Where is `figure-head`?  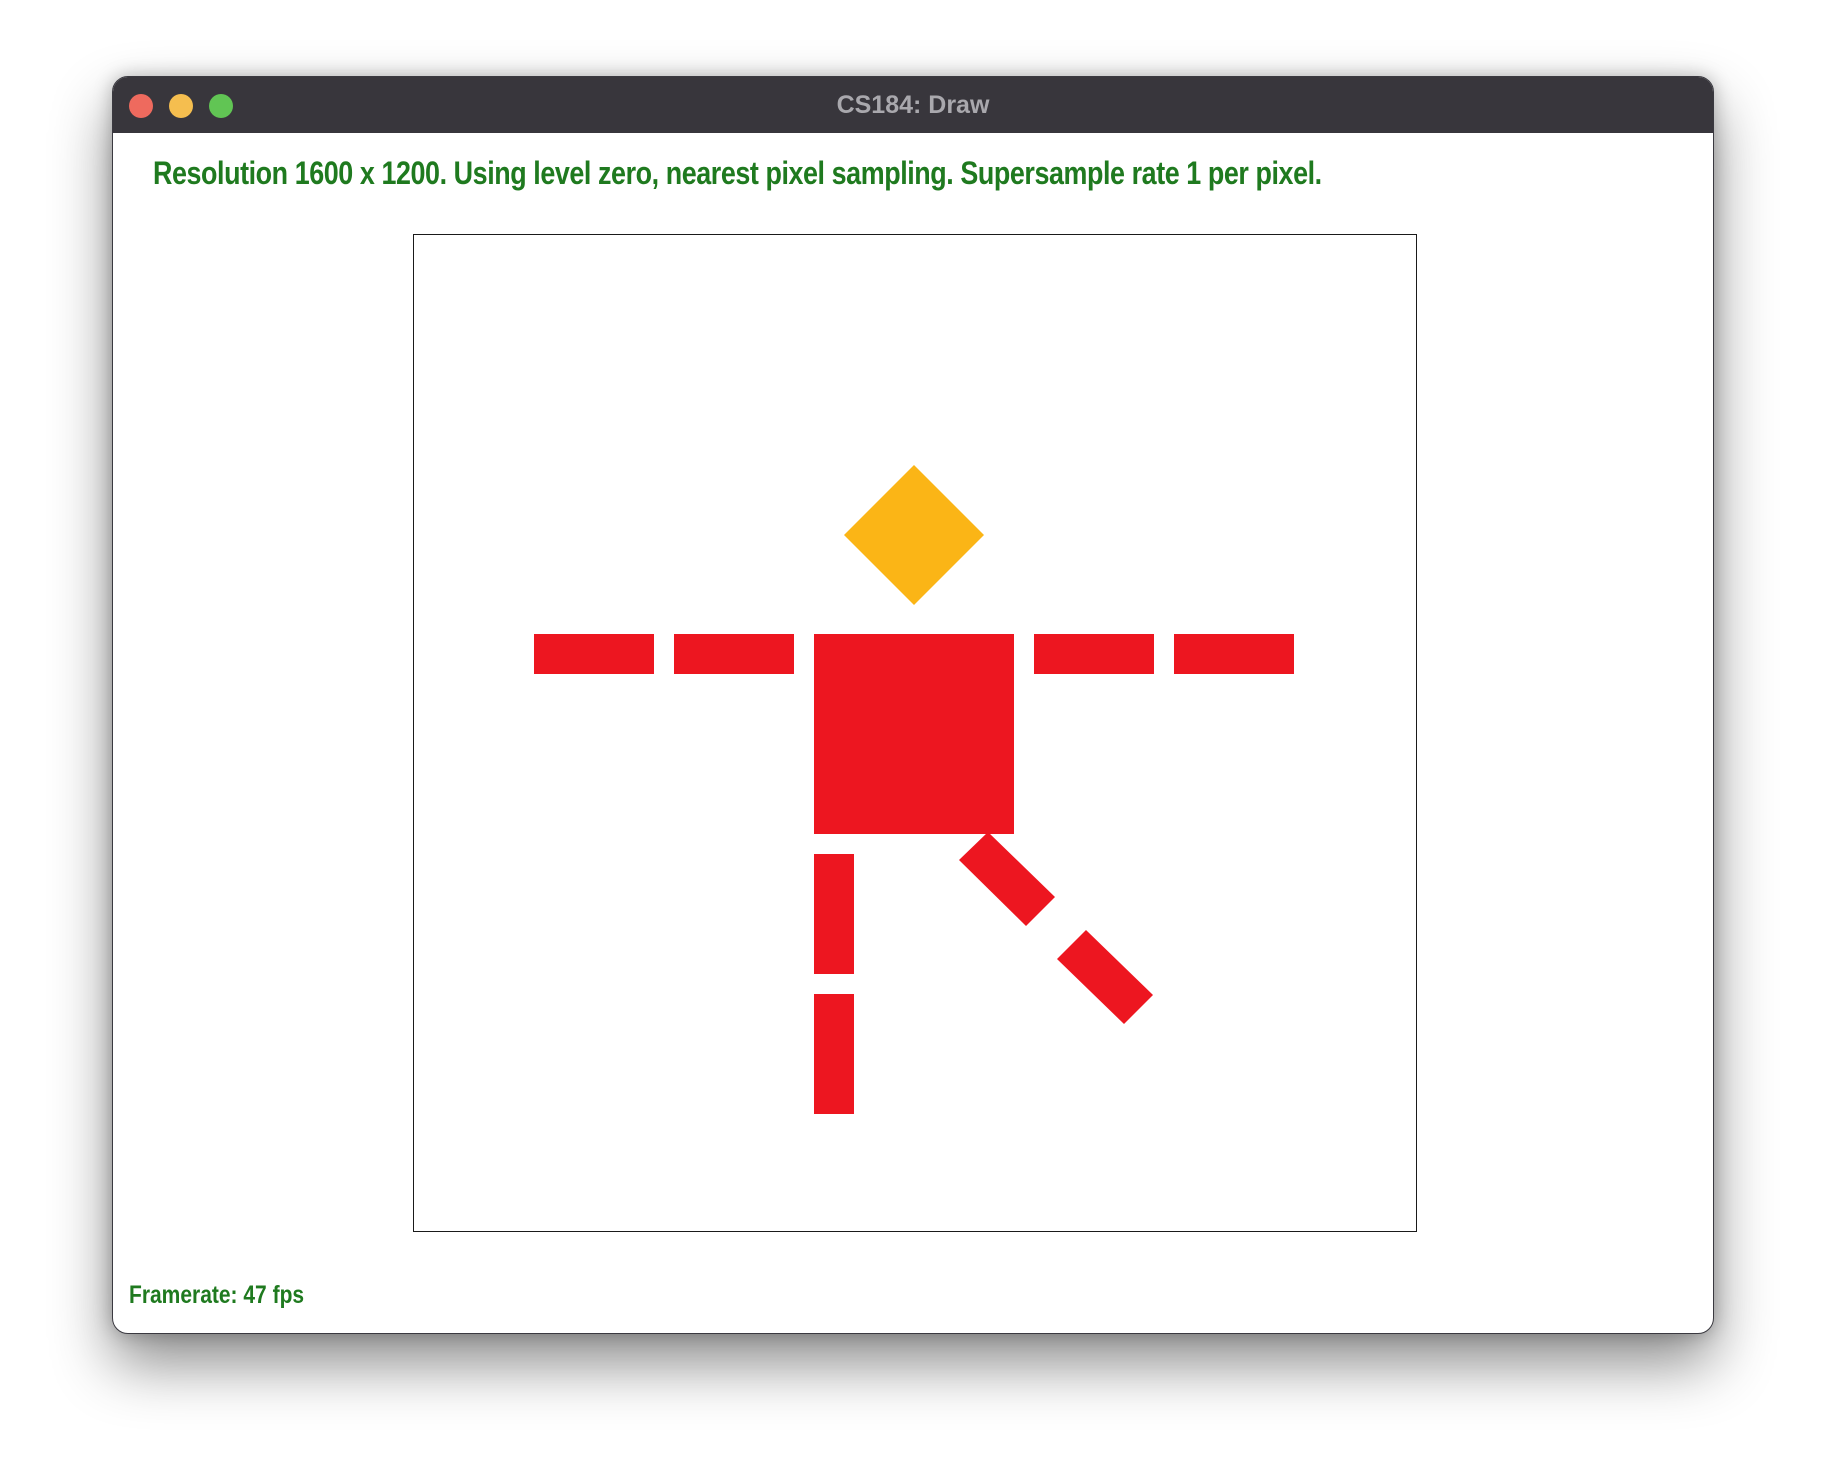
figure-head is located at coordinates (914, 535).